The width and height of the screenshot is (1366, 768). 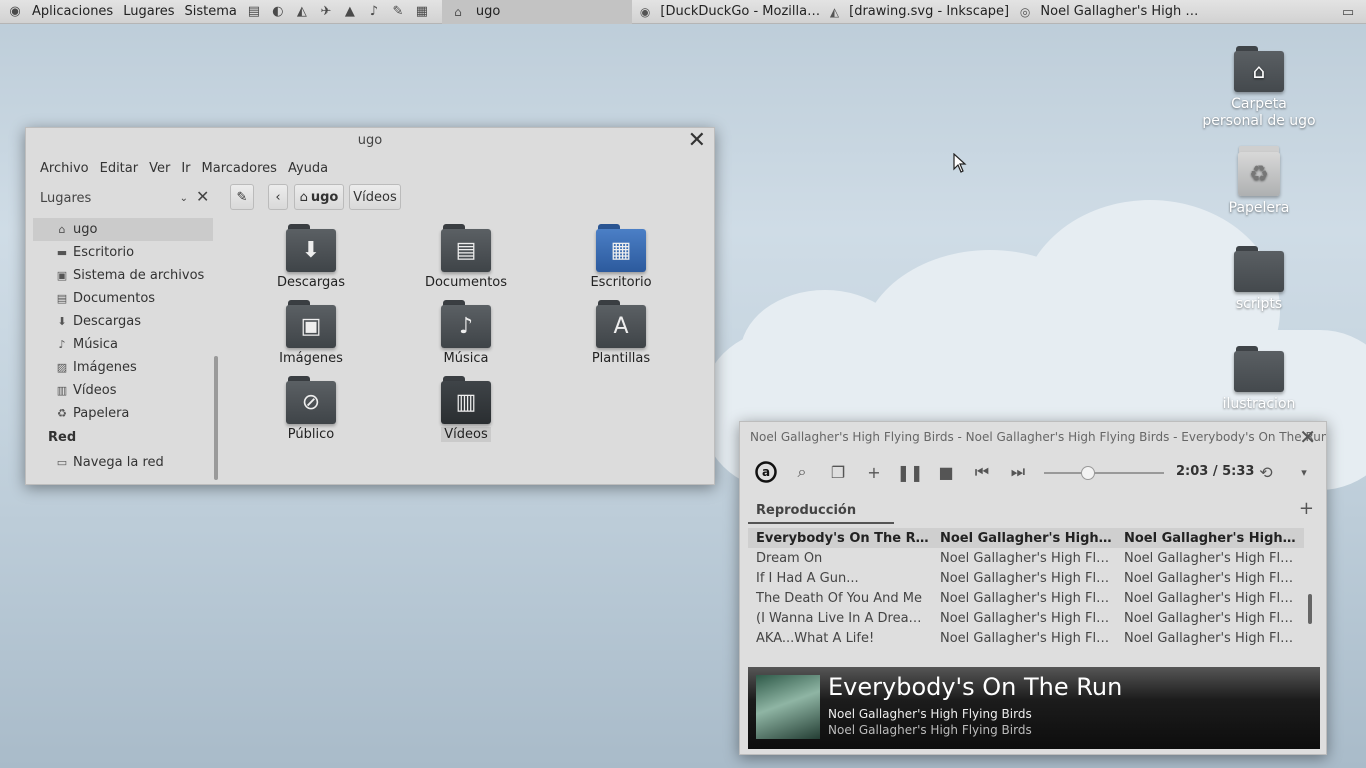 I want to click on bird-launcher-icon: ✈, so click(x=326, y=12).